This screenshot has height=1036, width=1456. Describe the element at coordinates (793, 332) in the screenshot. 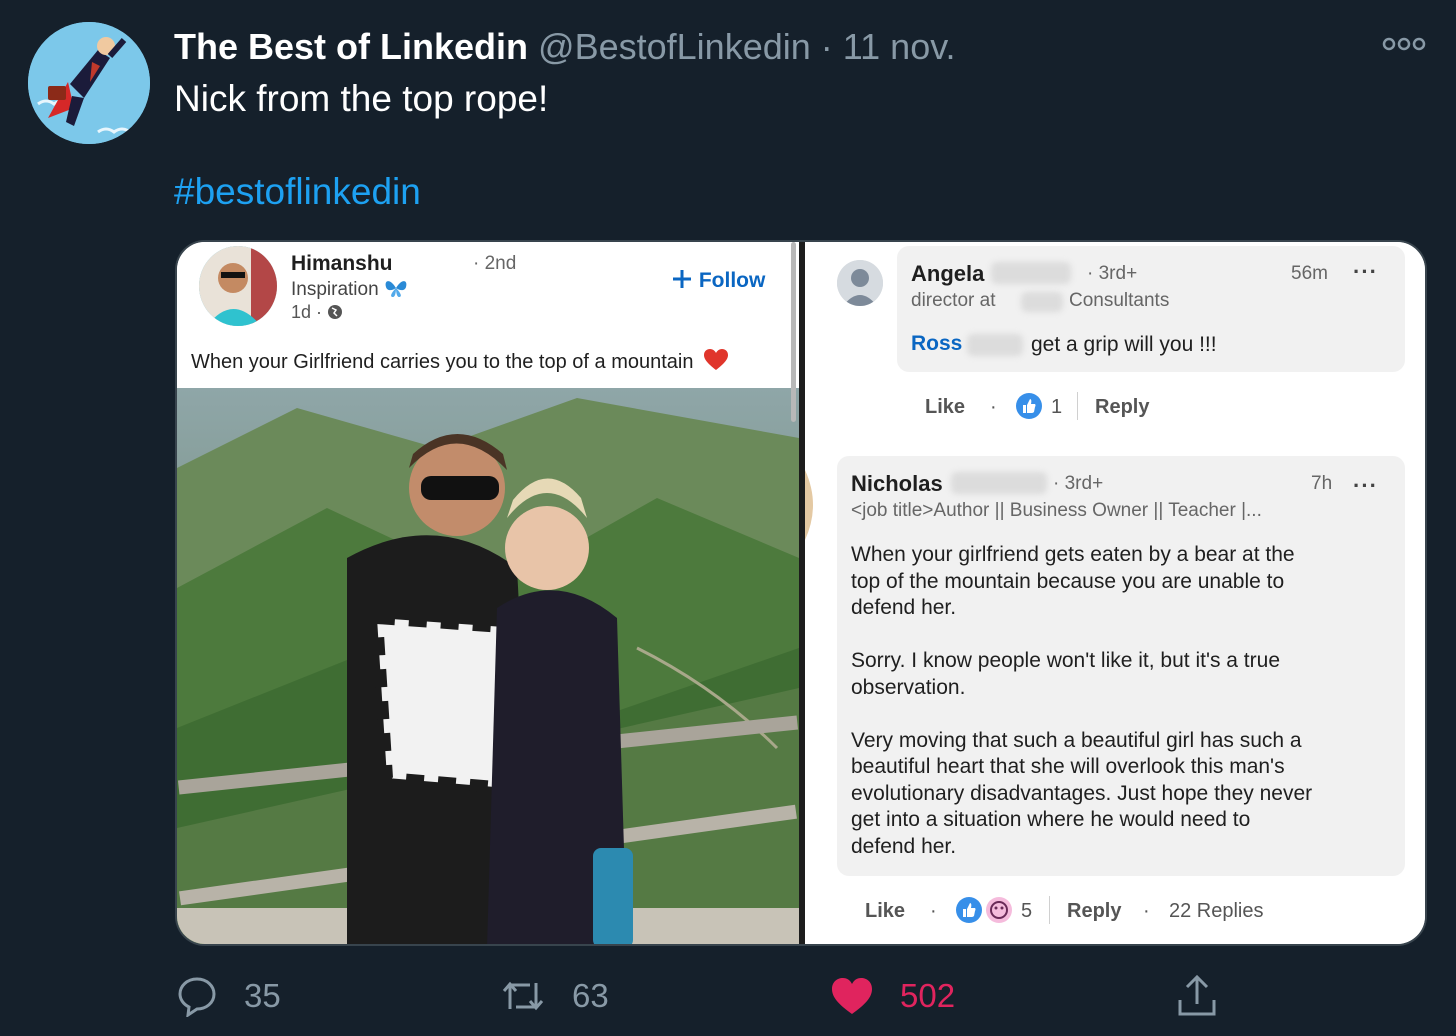

I see `scrollbar` at that location.